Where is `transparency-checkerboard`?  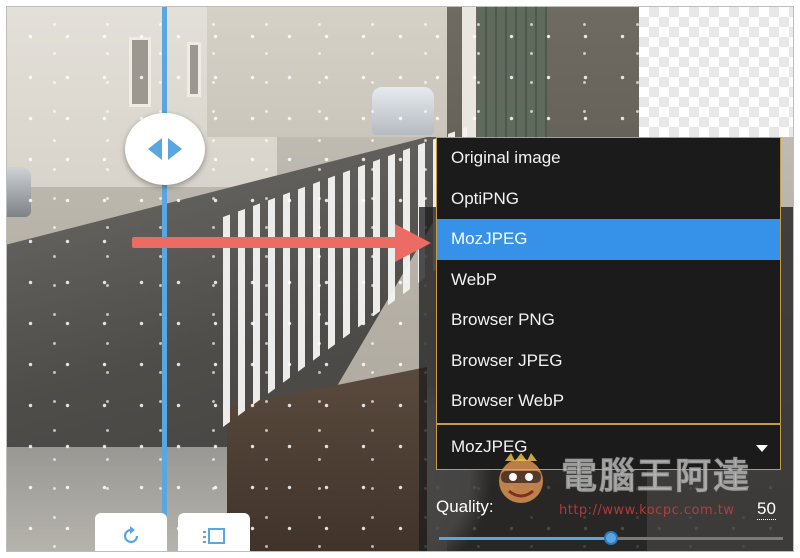 transparency-checkerboard is located at coordinates (716, 72).